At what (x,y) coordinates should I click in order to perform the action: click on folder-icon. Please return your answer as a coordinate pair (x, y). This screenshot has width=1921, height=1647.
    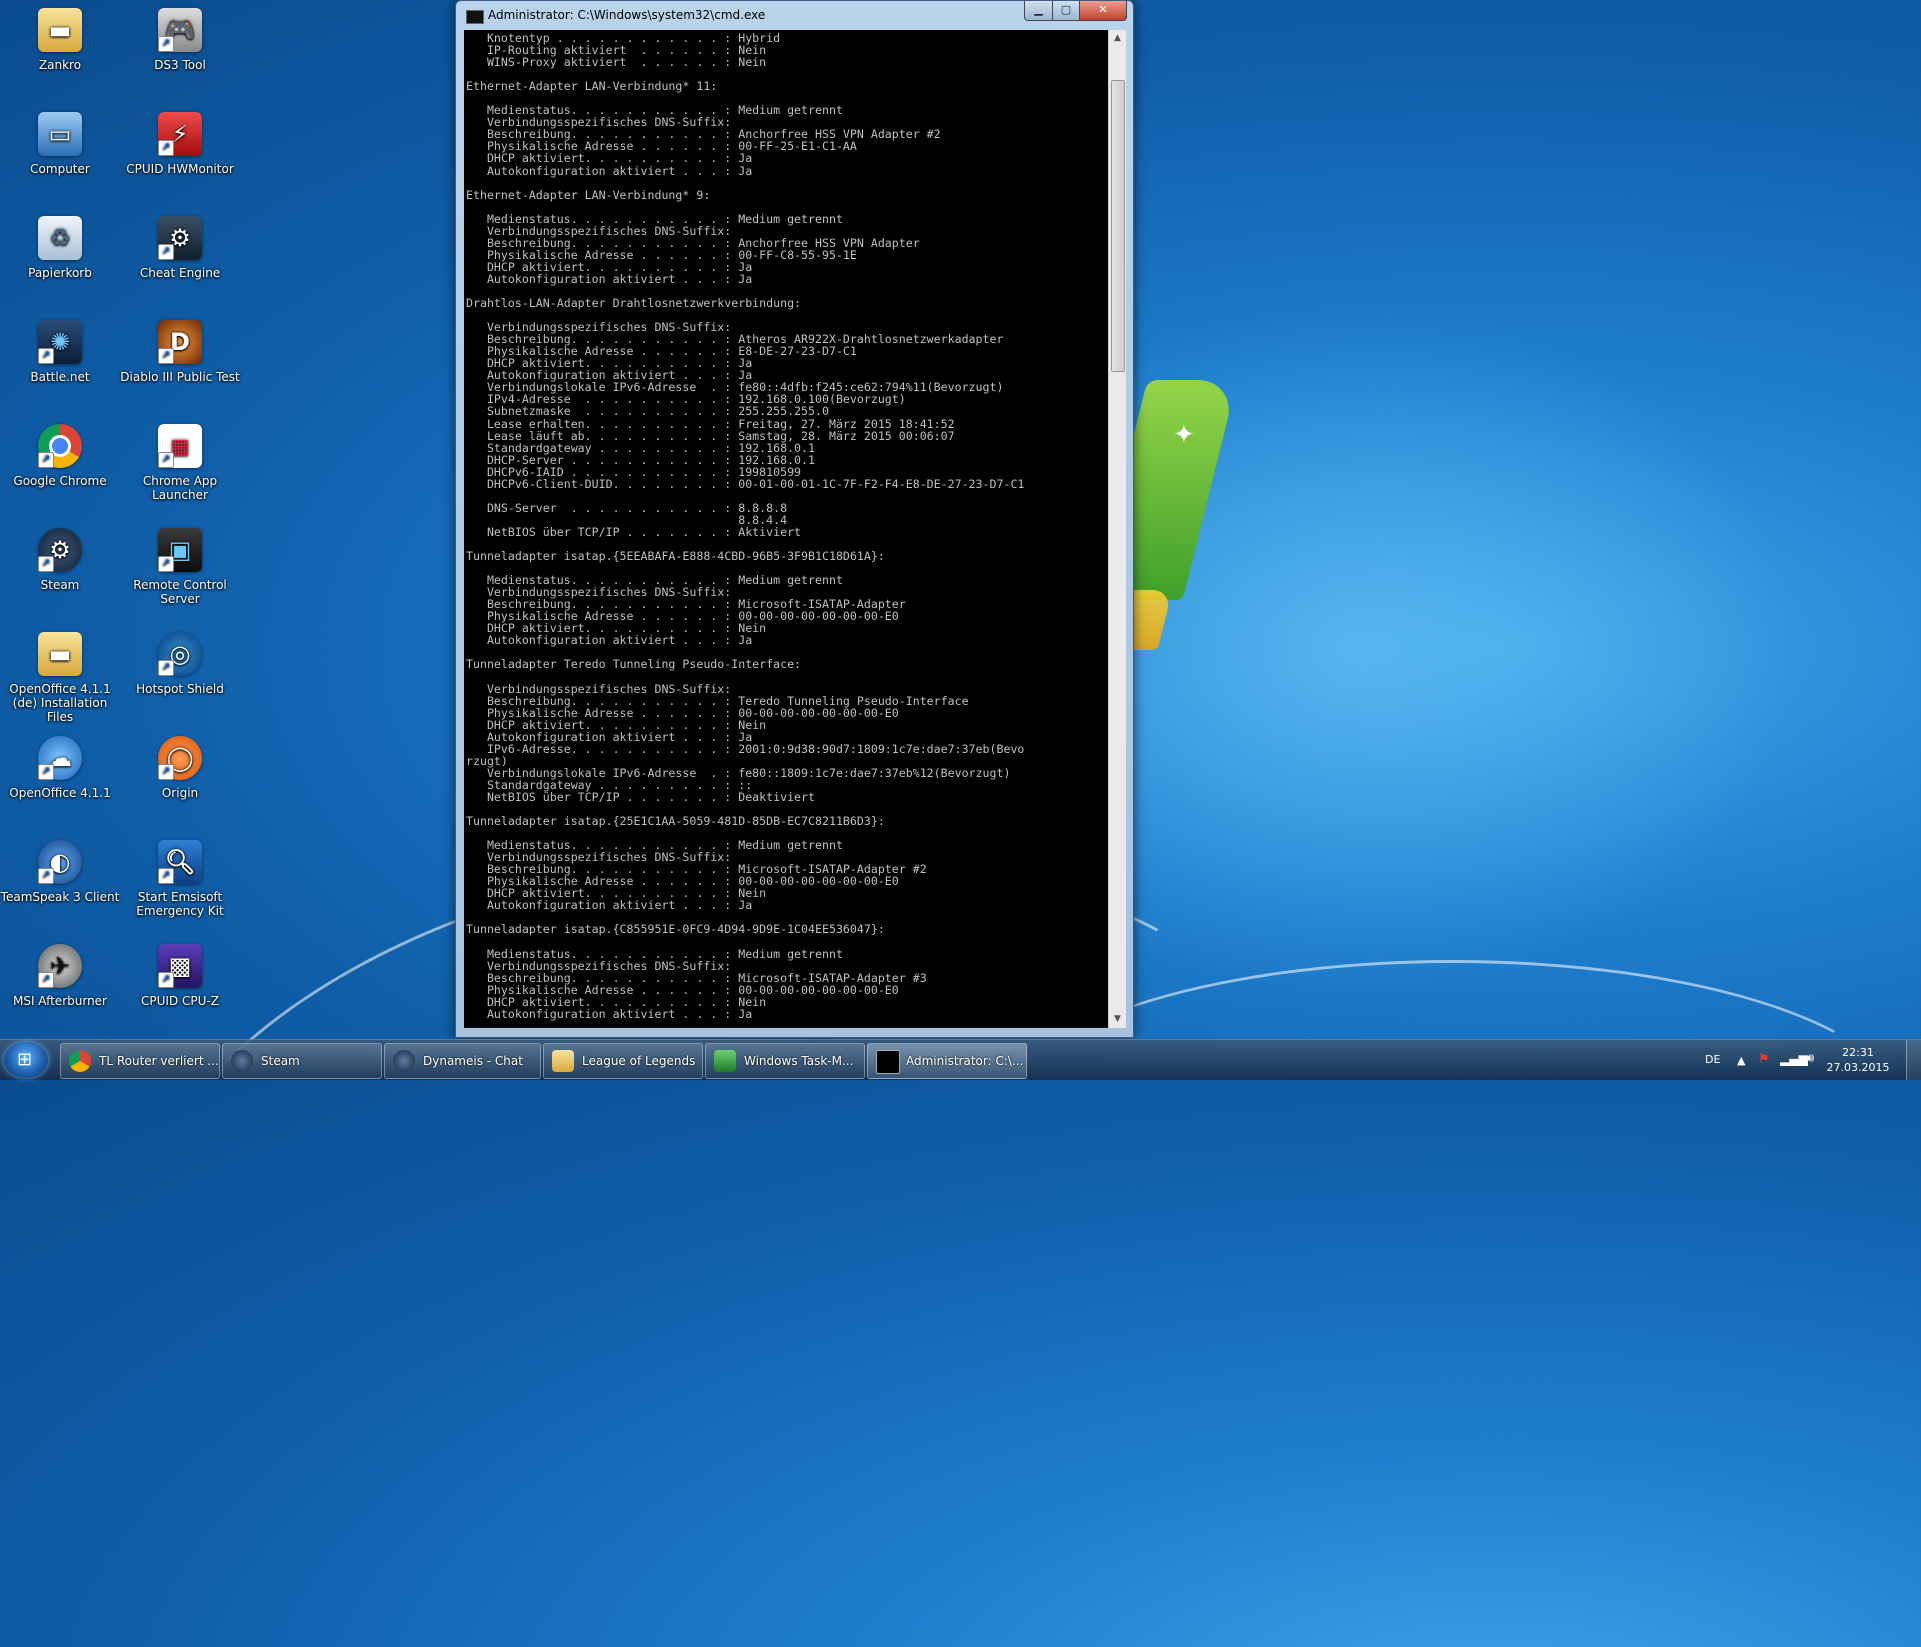
    Looking at the image, I should click on (563, 1061).